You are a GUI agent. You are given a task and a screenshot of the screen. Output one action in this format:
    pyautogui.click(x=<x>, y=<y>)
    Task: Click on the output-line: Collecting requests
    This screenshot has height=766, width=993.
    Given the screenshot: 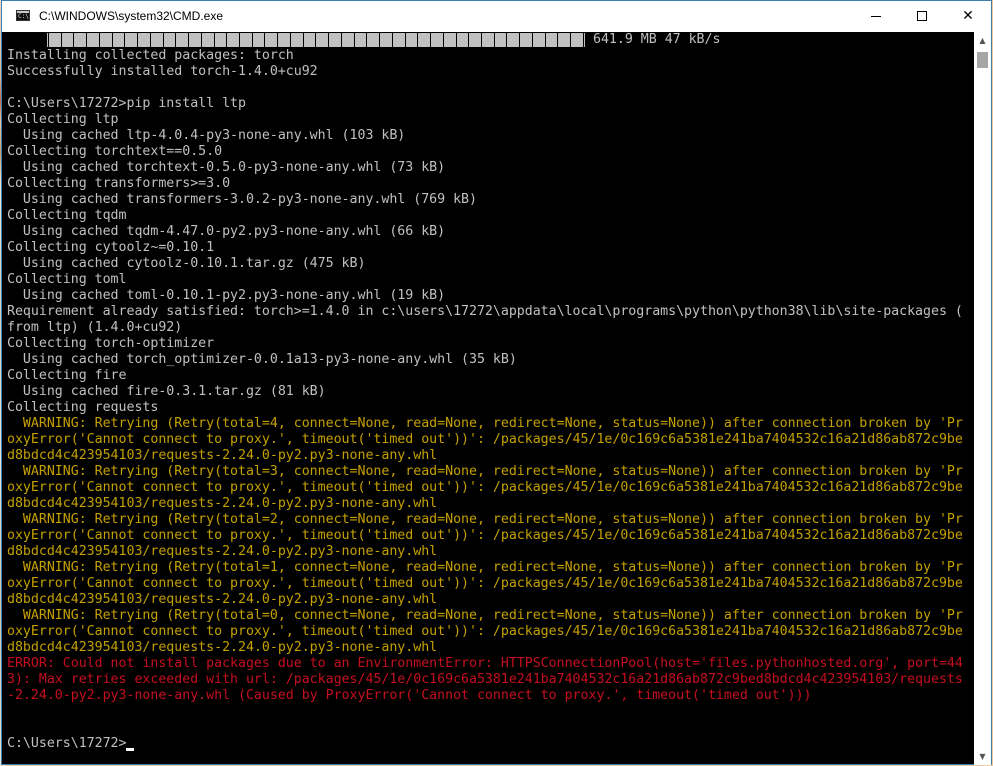 What is the action you would take?
    pyautogui.click(x=83, y=407)
    